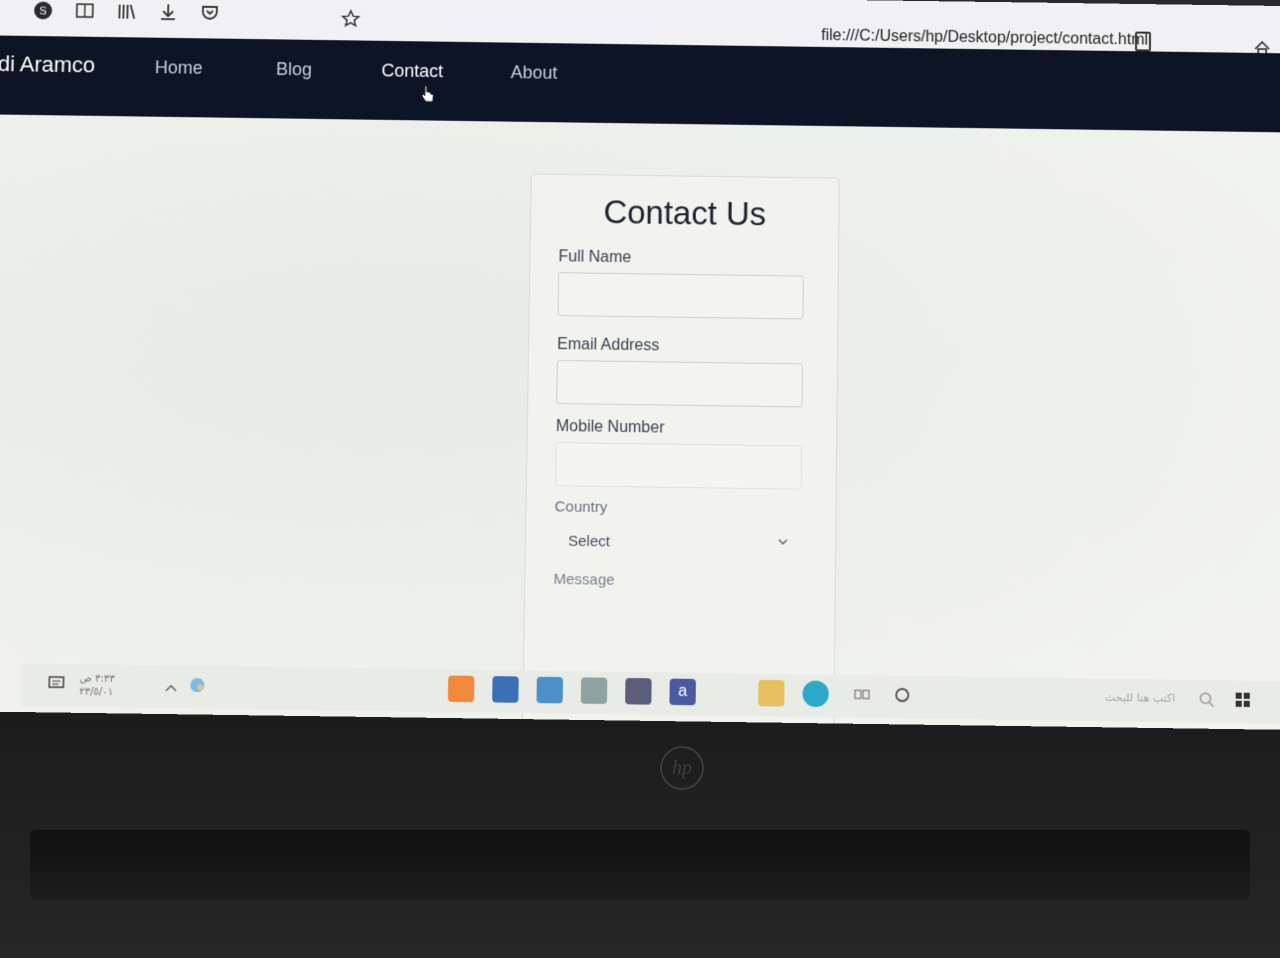 This screenshot has height=958, width=1280. I want to click on email-input, so click(679, 383).